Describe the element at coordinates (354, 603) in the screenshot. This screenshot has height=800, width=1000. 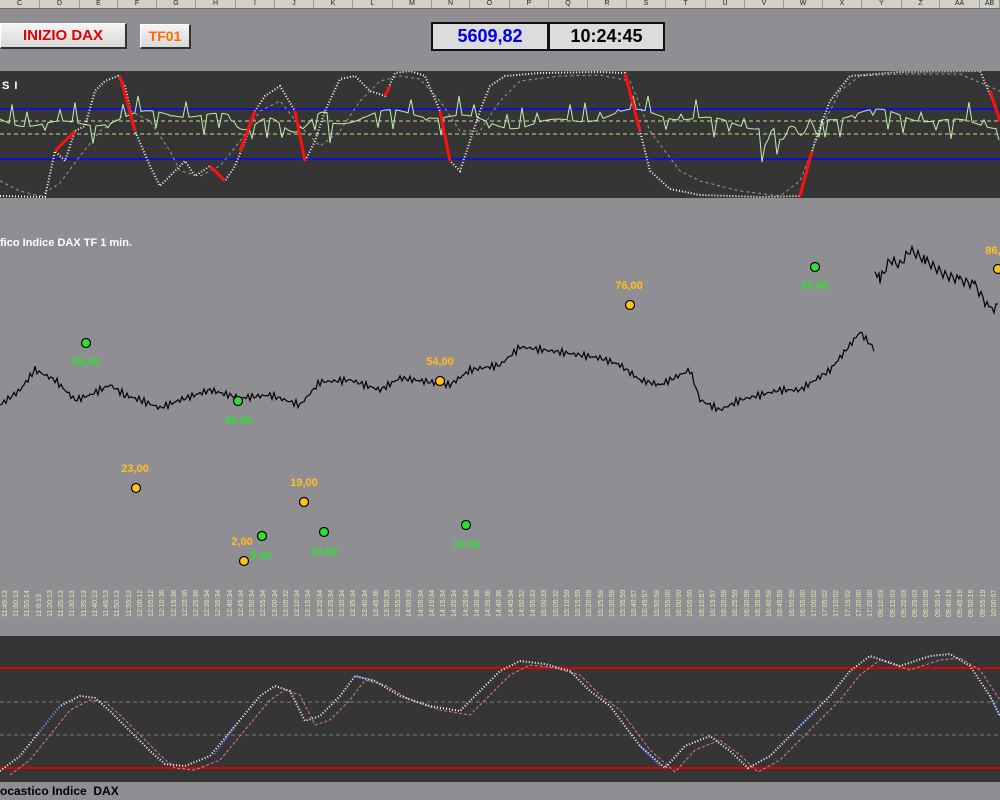
I see `time-axis-tick-label: 13:35:34` at that location.